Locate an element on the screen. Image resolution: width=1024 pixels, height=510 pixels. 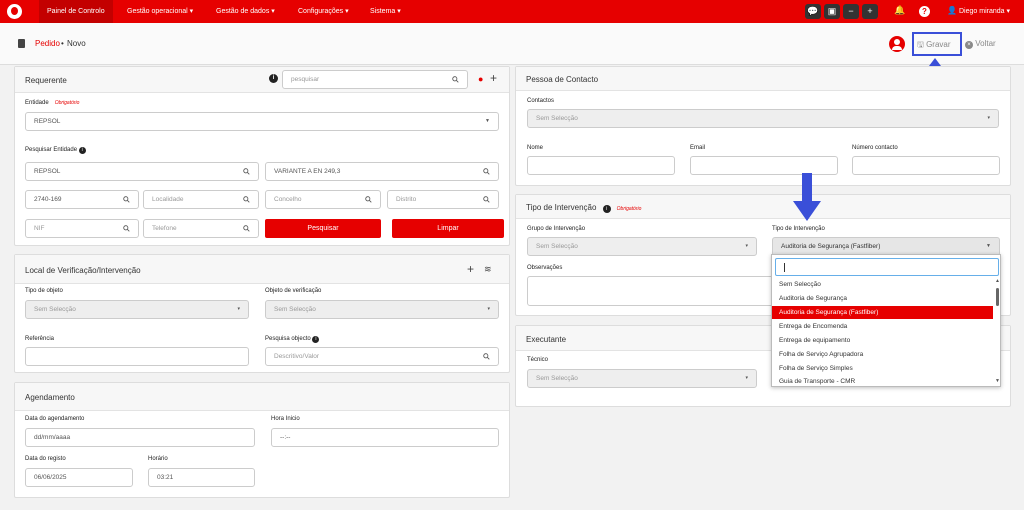
dropdown-option: Sem Selecção is located at coordinates (800, 284).